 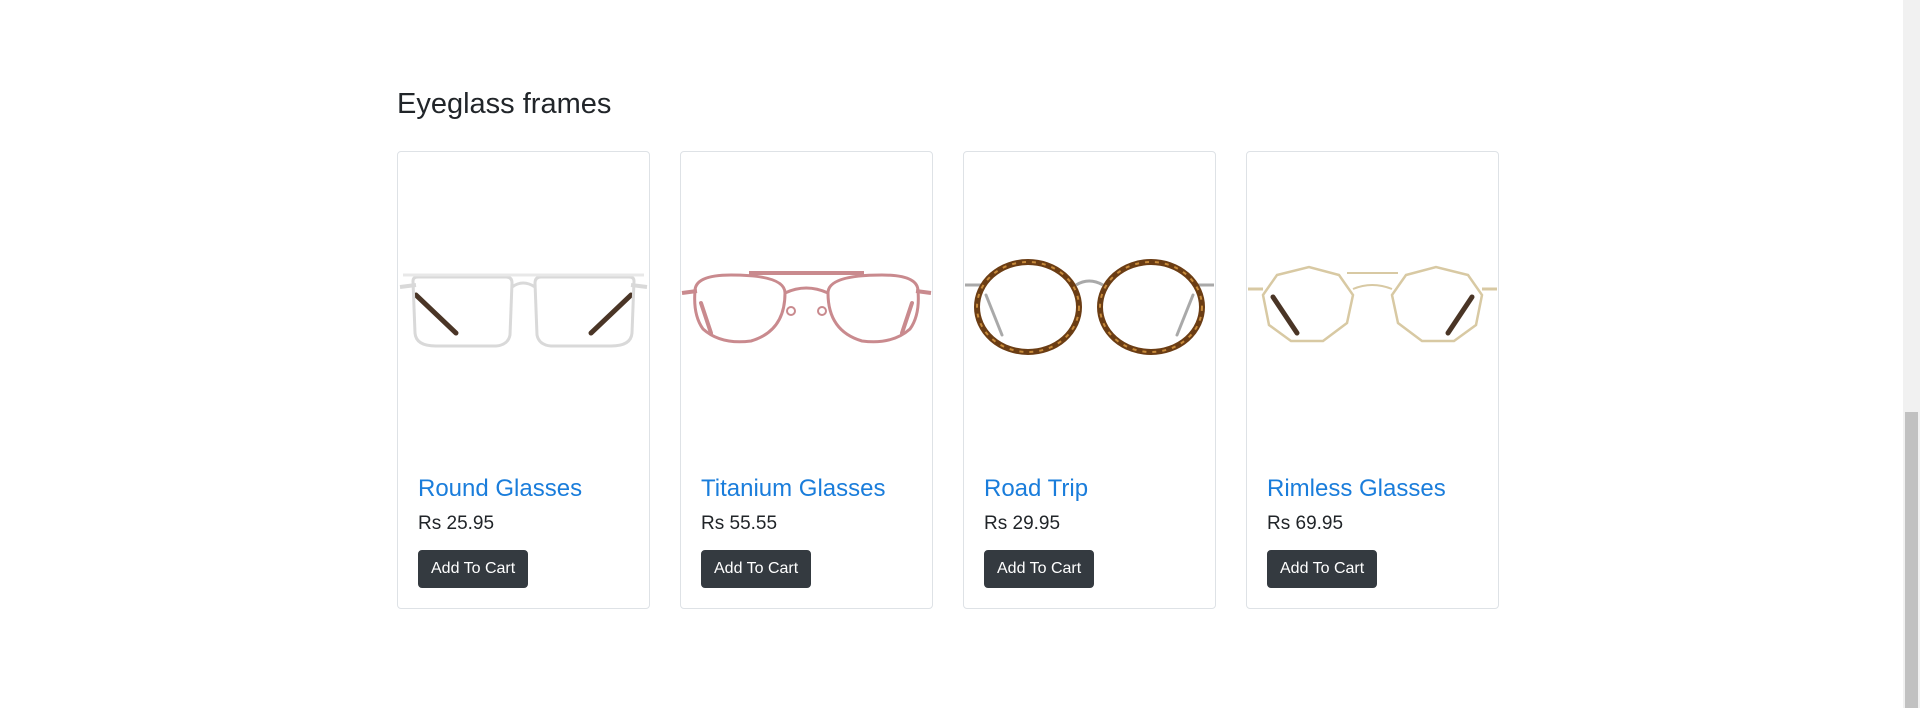 What do you see at coordinates (1372, 489) in the screenshot?
I see `product-title-link: Rimless Glasses` at bounding box center [1372, 489].